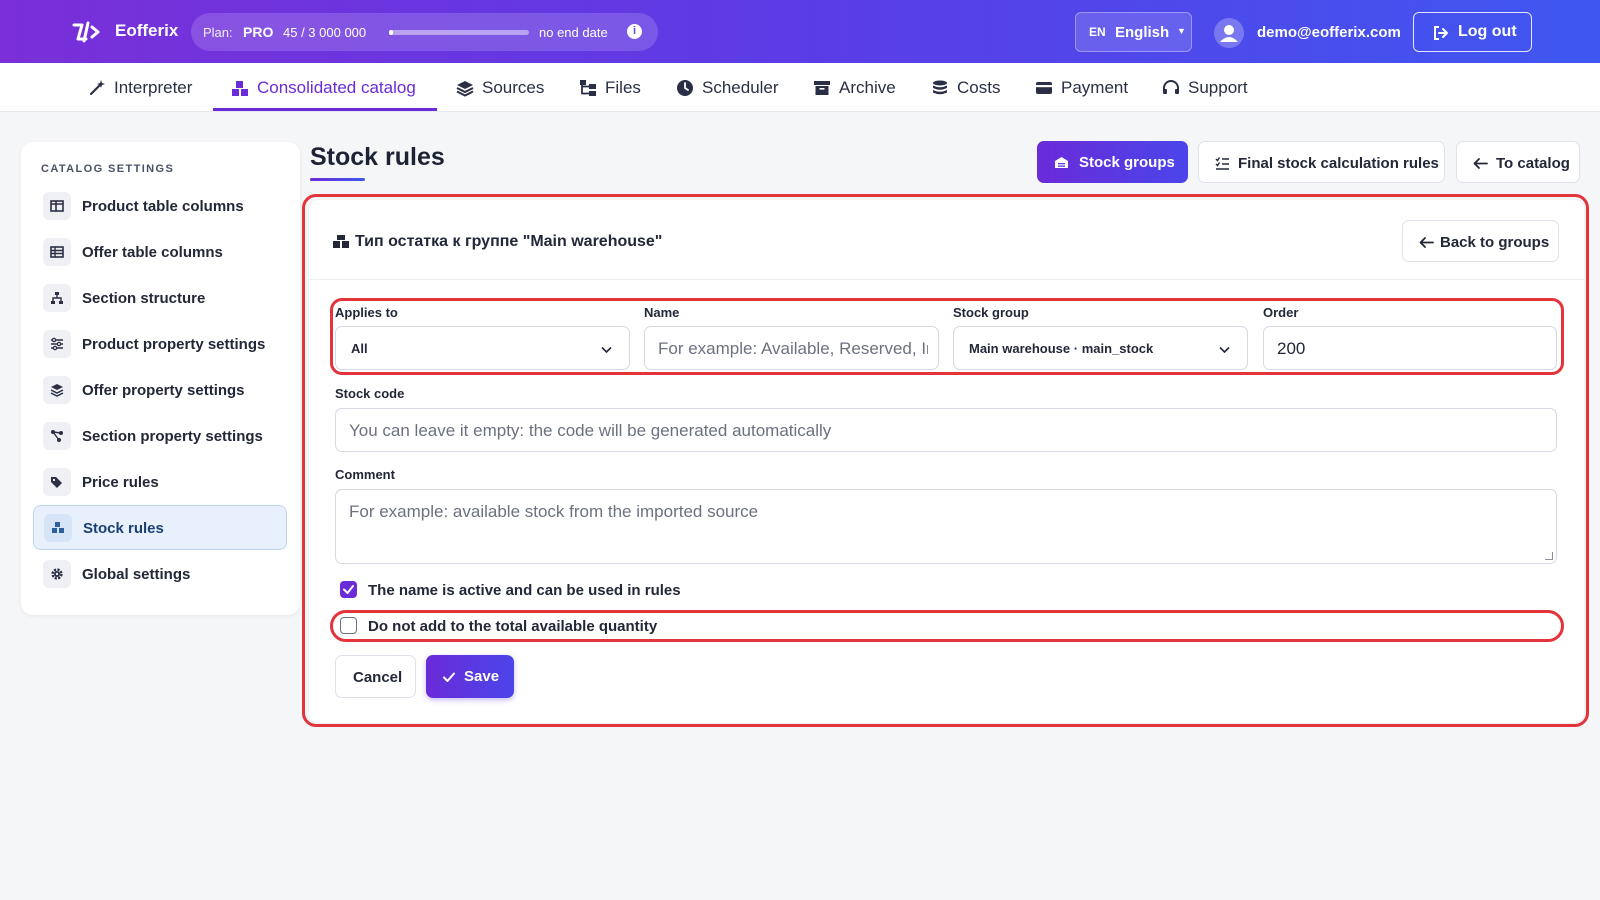 The width and height of the screenshot is (1600, 900). What do you see at coordinates (459, 32) in the screenshot?
I see `plan-usage-bar` at bounding box center [459, 32].